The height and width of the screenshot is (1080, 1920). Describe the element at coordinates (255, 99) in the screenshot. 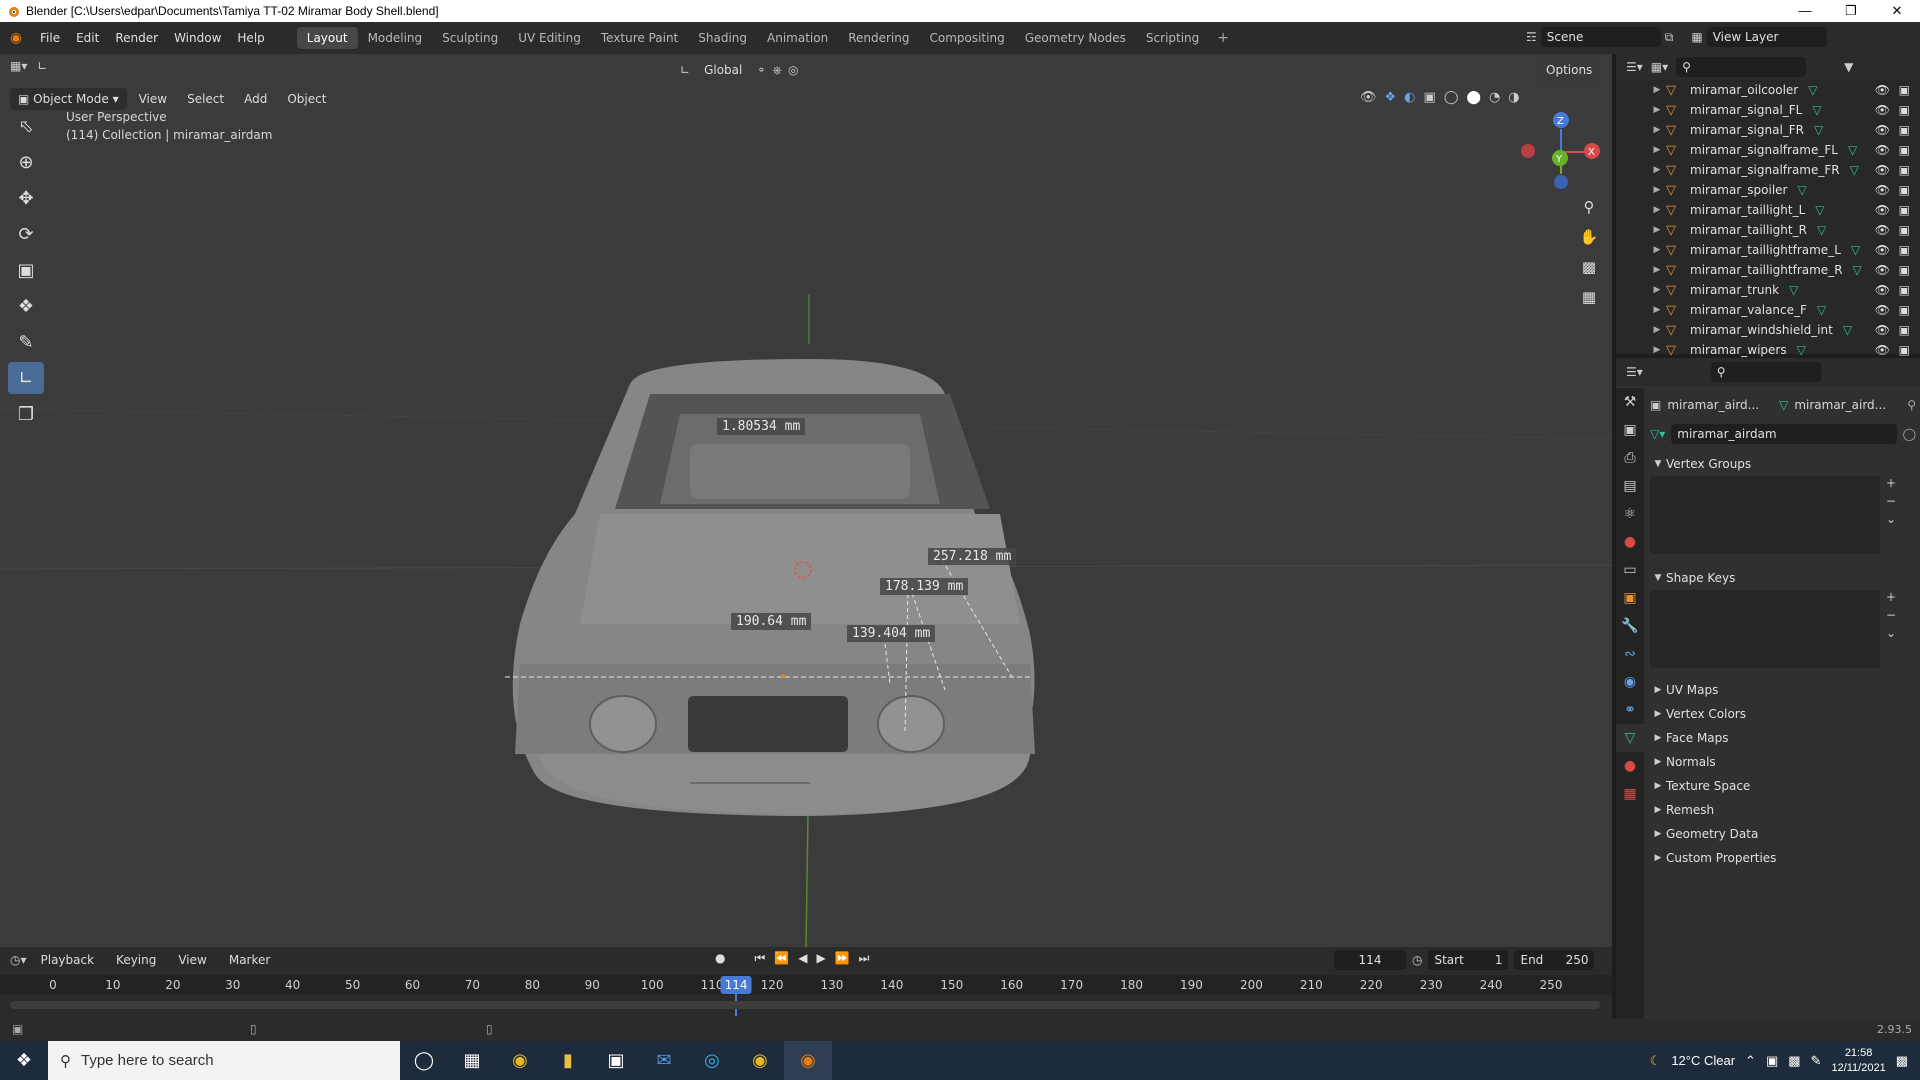

I see `menu-add: Add` at that location.